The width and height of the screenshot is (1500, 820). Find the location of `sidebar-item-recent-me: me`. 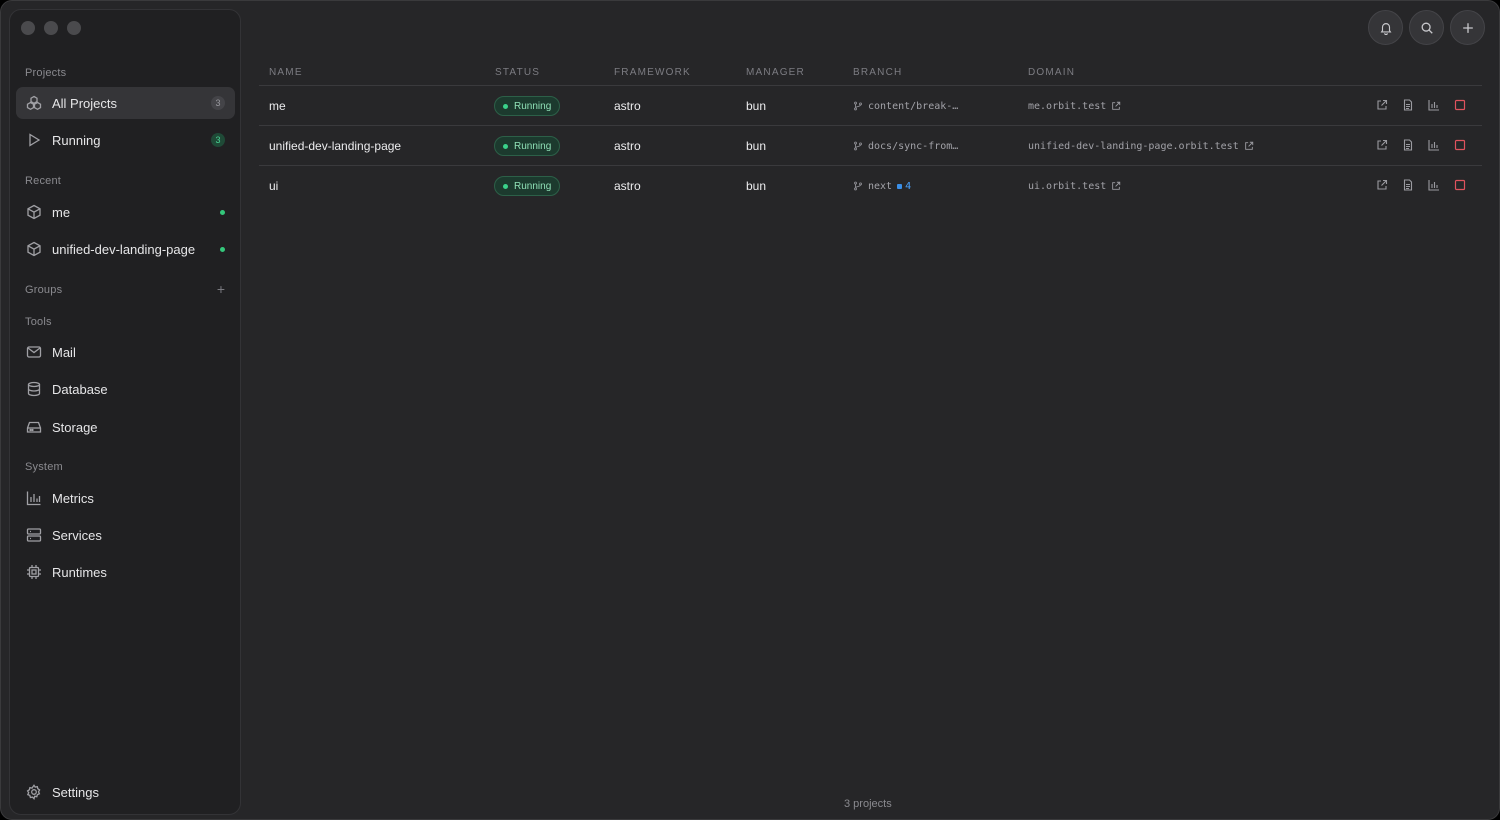

sidebar-item-recent-me: me is located at coordinates (125, 212).